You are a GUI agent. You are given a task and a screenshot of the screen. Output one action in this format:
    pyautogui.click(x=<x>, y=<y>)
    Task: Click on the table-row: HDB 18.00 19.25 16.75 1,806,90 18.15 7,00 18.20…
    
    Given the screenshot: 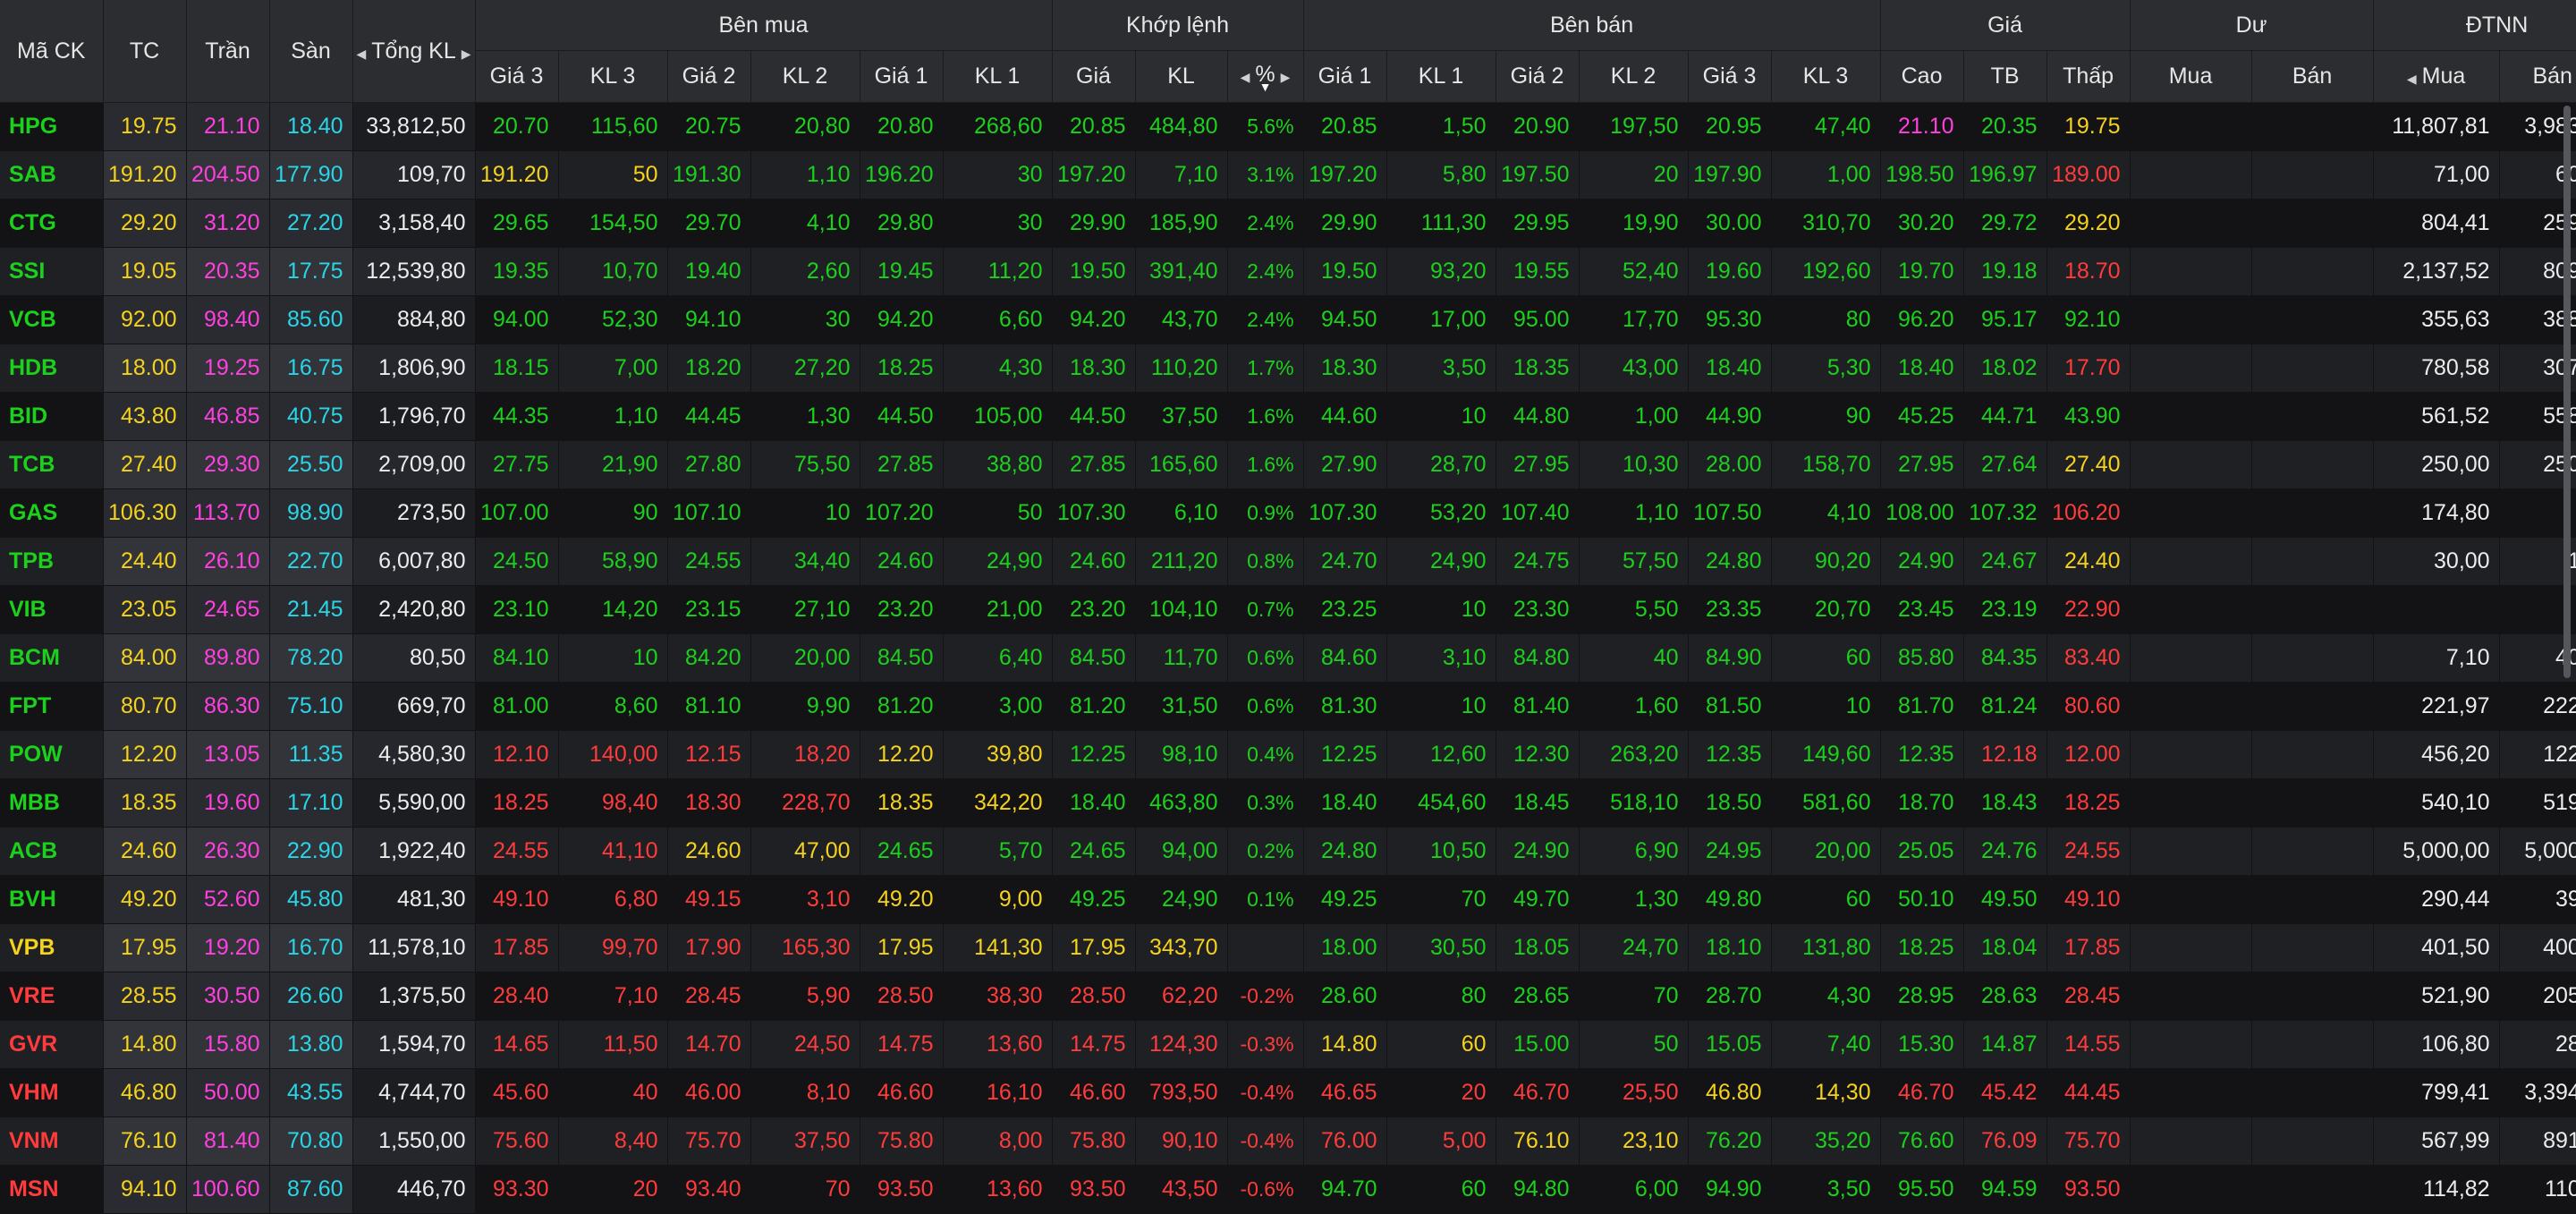 What is the action you would take?
    pyautogui.click(x=1288, y=368)
    